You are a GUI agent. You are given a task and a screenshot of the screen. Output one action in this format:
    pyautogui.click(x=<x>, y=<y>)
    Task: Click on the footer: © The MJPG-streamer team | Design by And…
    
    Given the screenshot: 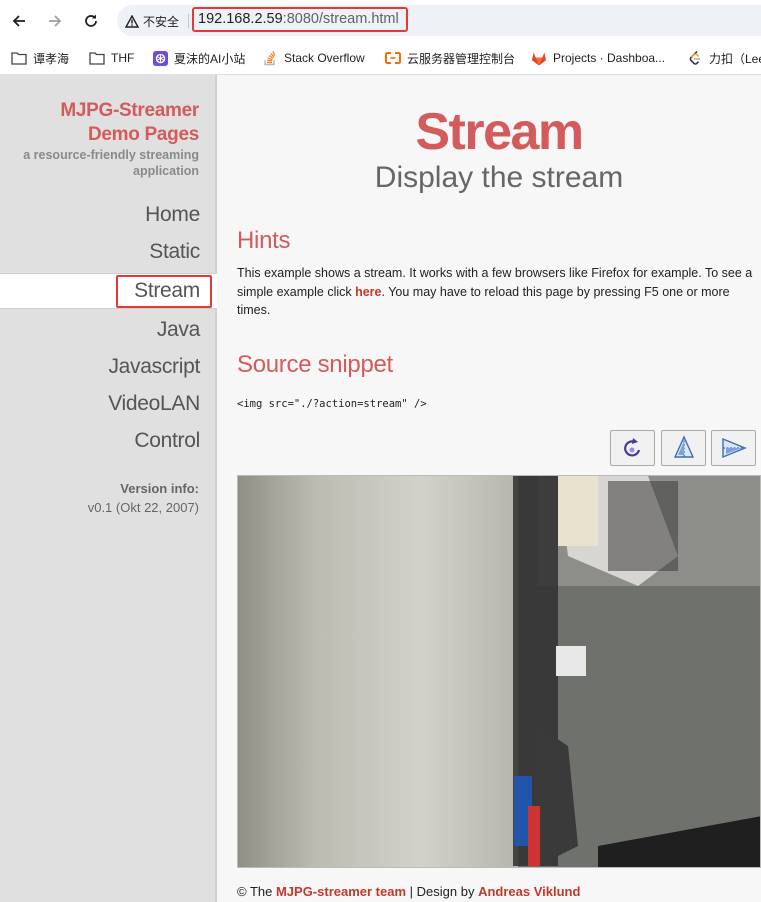 What is the action you would take?
    pyautogui.click(x=408, y=891)
    